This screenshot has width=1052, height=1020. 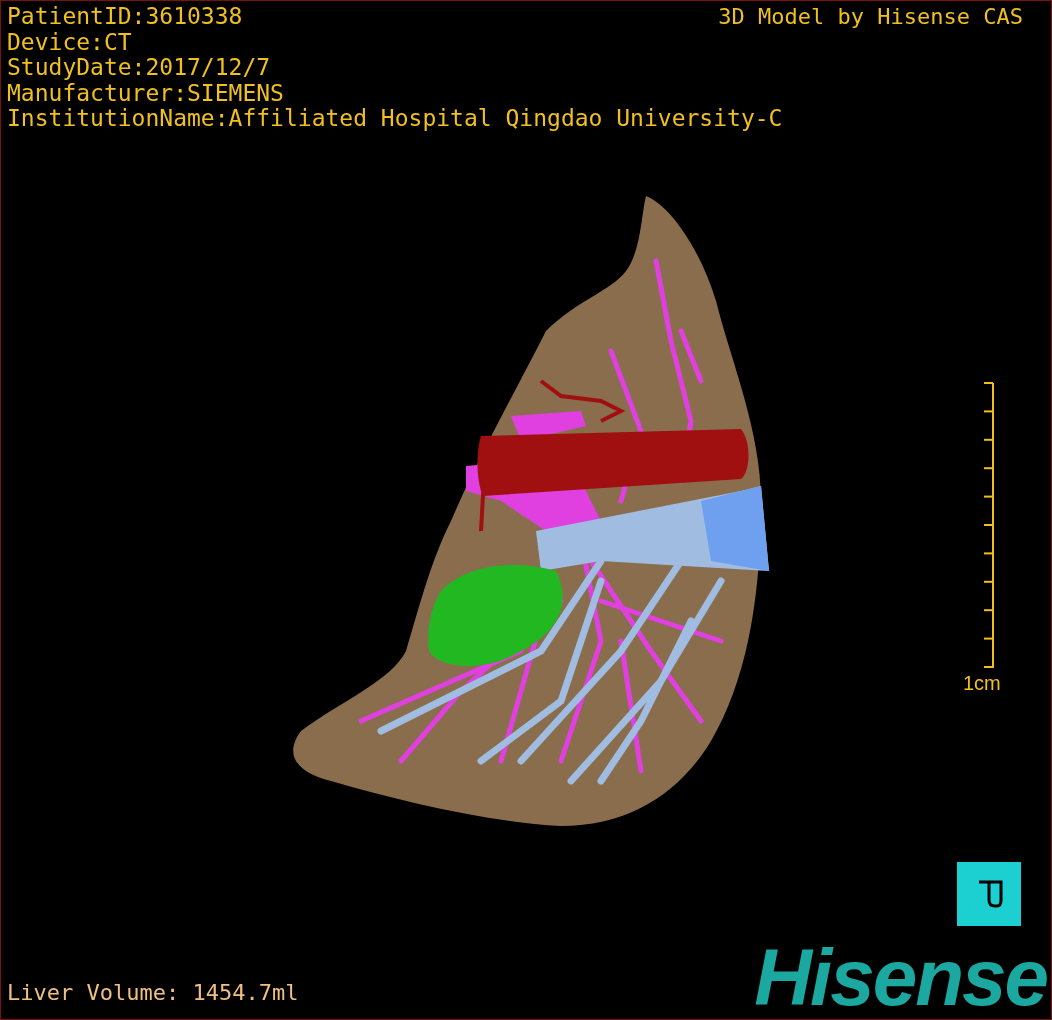 I want to click on patient-info-text: InstitutionName:Affiliated Hospital Qingdao University-C, so click(x=395, y=119).